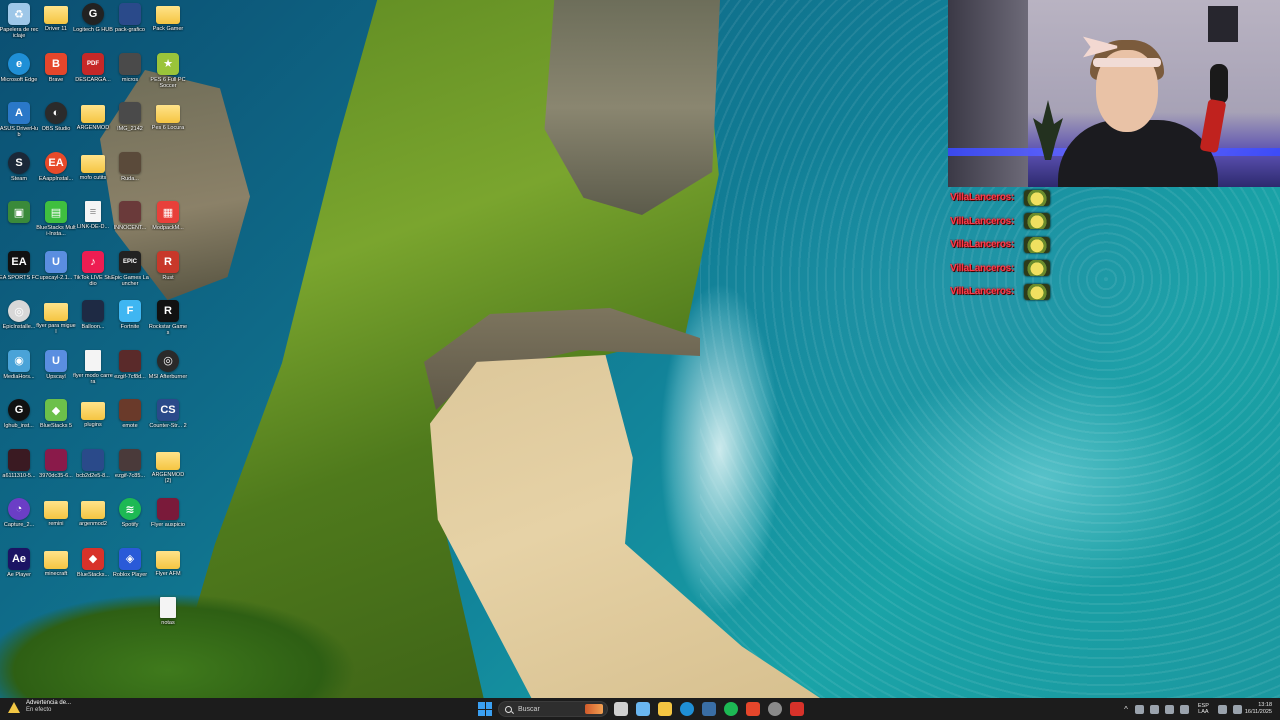 This screenshot has width=1280, height=720. I want to click on chevron-up-icon: ^, so click(1126, 709).